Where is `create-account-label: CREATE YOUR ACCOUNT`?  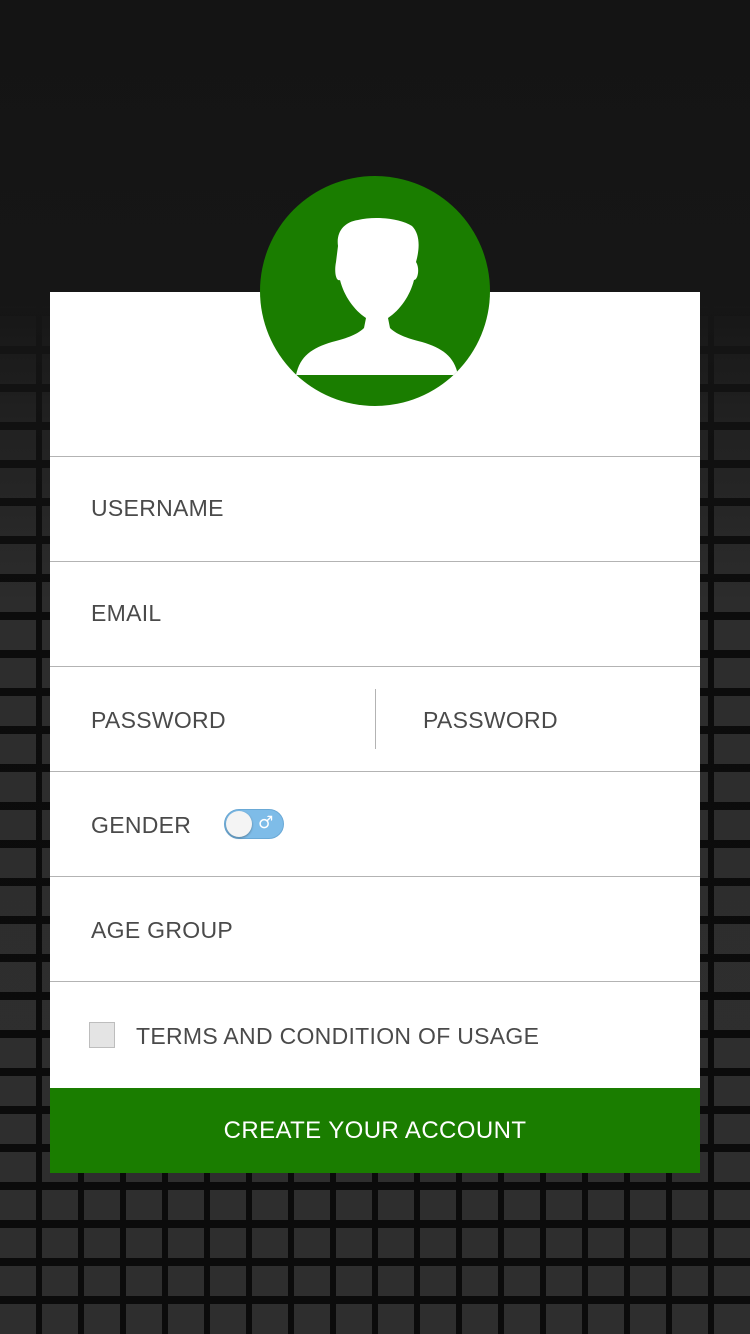
create-account-label: CREATE YOUR ACCOUNT is located at coordinates (375, 1130).